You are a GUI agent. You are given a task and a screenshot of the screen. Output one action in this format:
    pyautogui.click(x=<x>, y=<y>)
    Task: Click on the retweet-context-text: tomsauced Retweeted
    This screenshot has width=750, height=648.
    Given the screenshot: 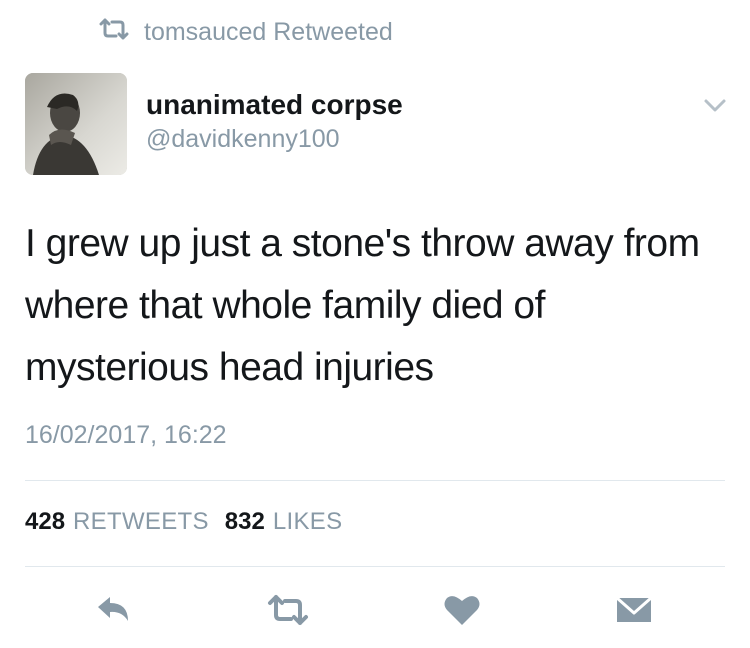 What is the action you would take?
    pyautogui.click(x=268, y=32)
    